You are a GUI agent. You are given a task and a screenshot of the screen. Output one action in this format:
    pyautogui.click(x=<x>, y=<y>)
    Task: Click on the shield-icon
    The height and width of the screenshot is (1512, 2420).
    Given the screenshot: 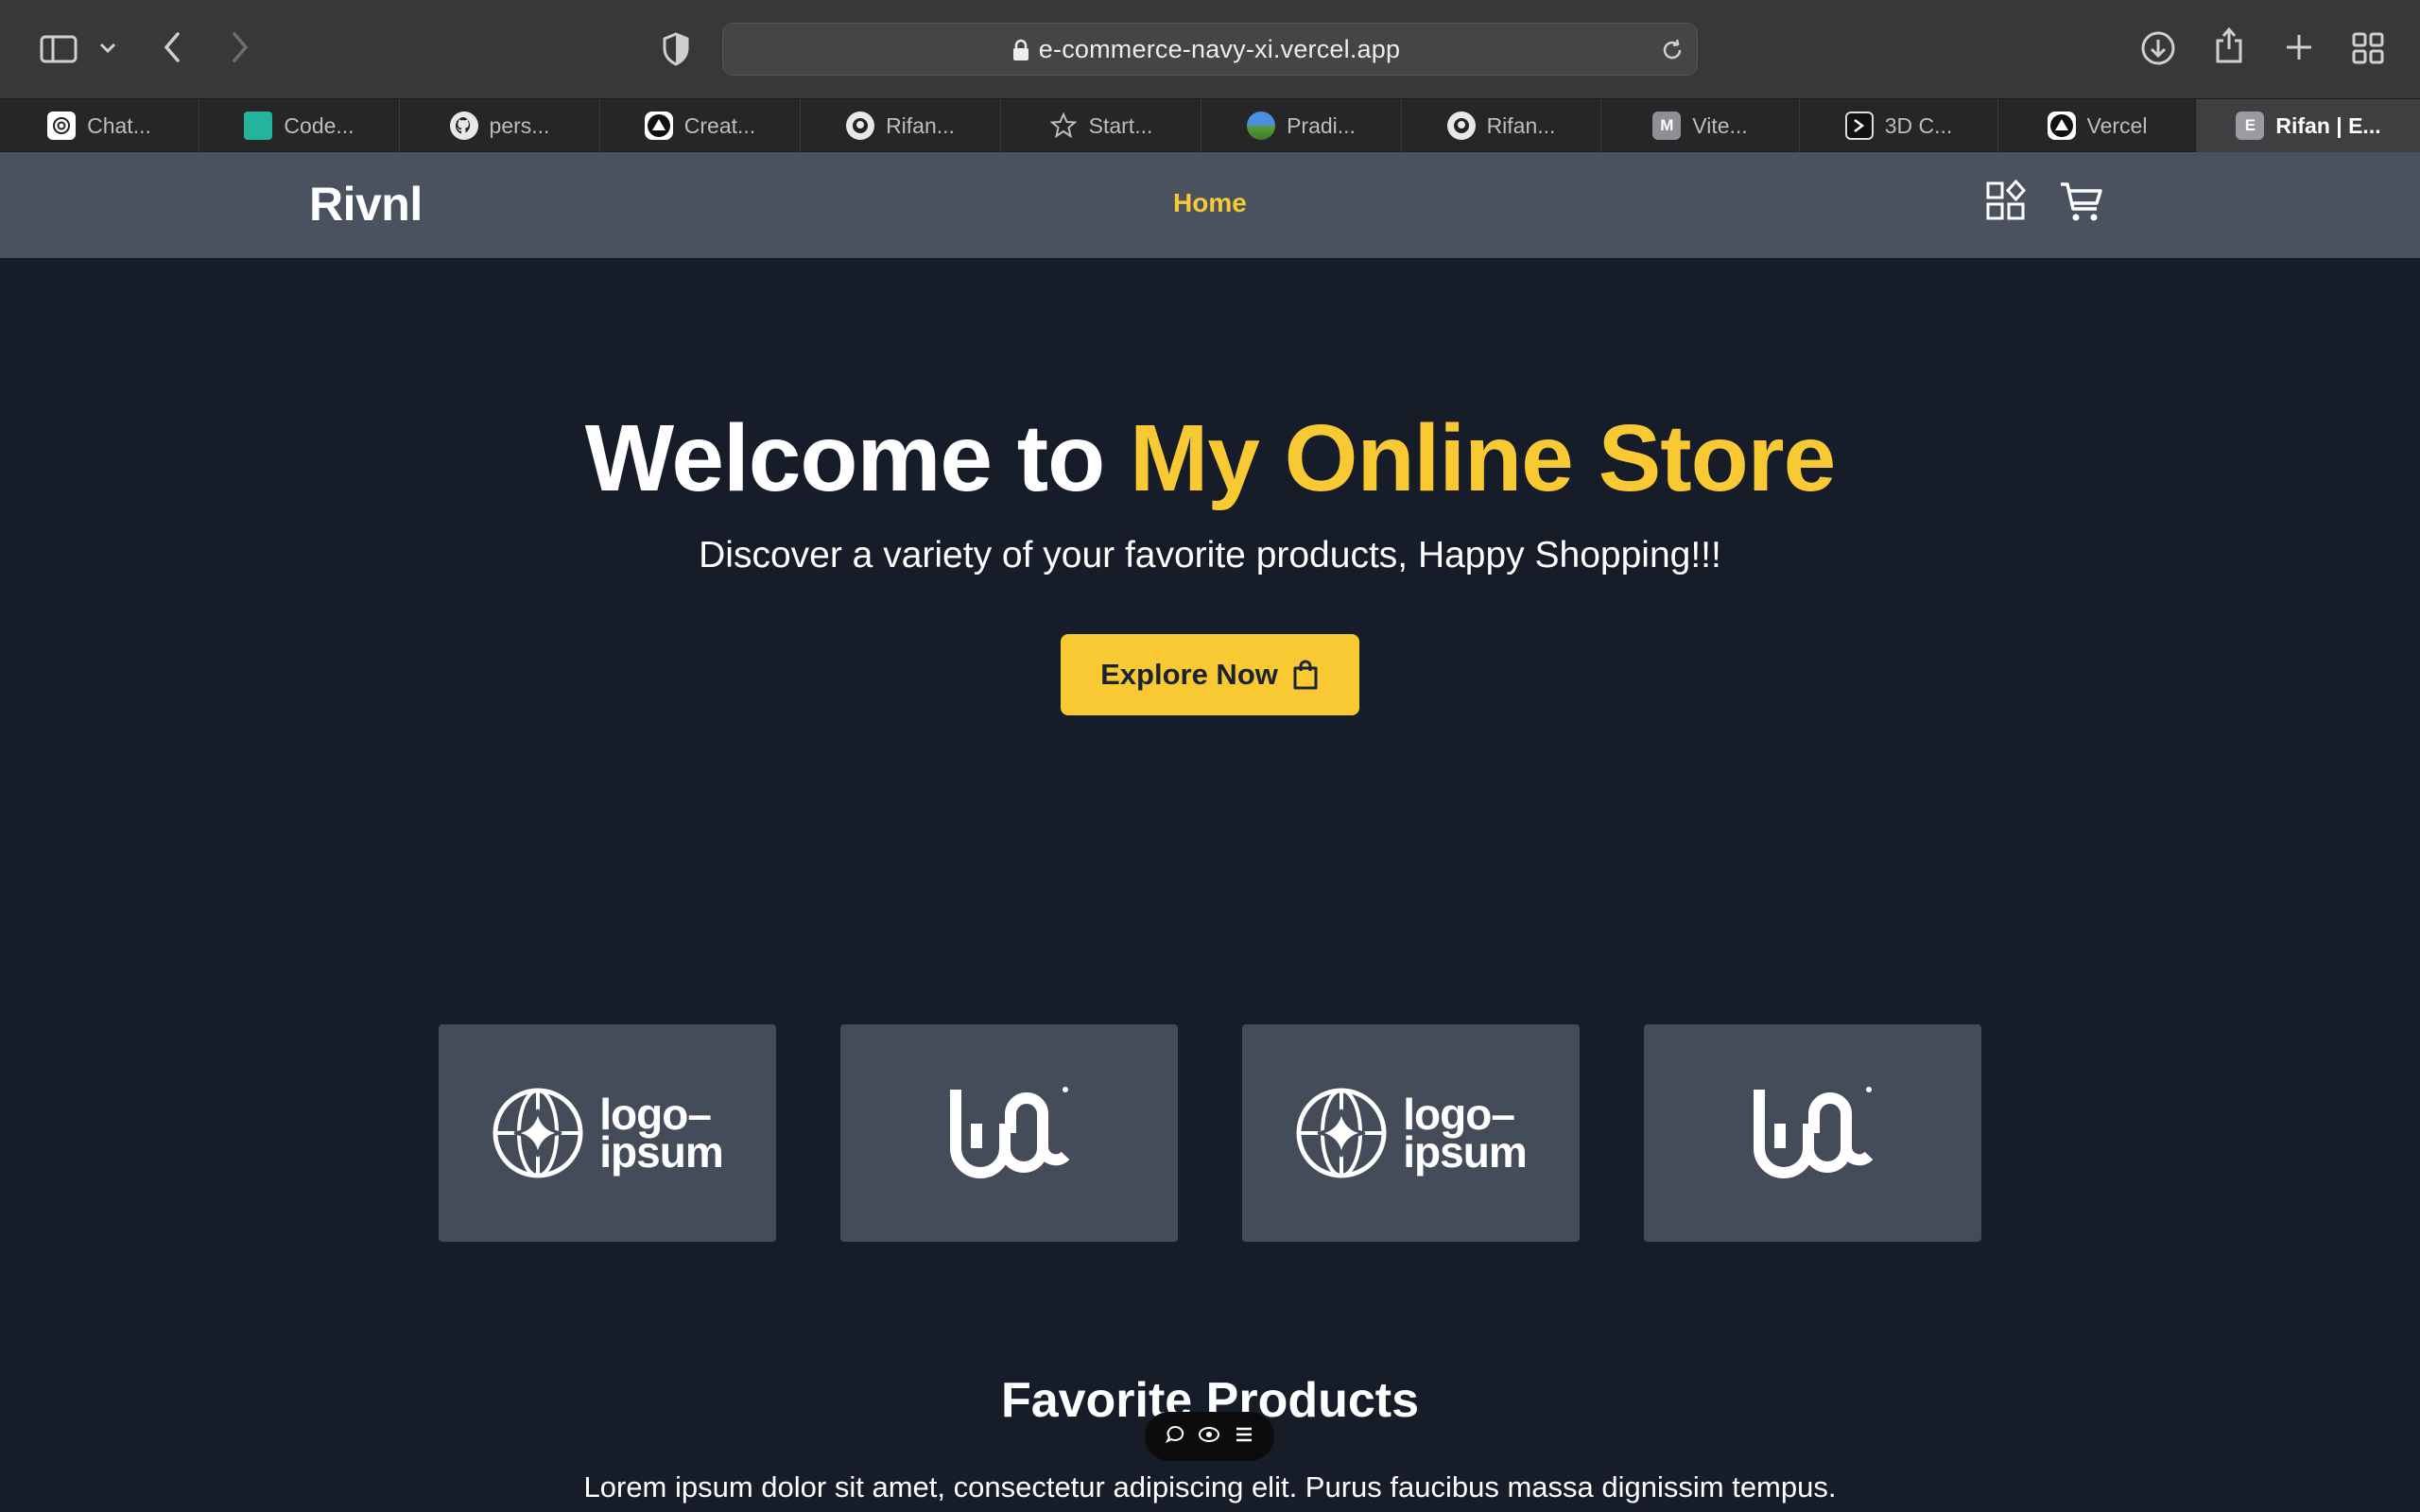 What is the action you would take?
    pyautogui.click(x=676, y=49)
    